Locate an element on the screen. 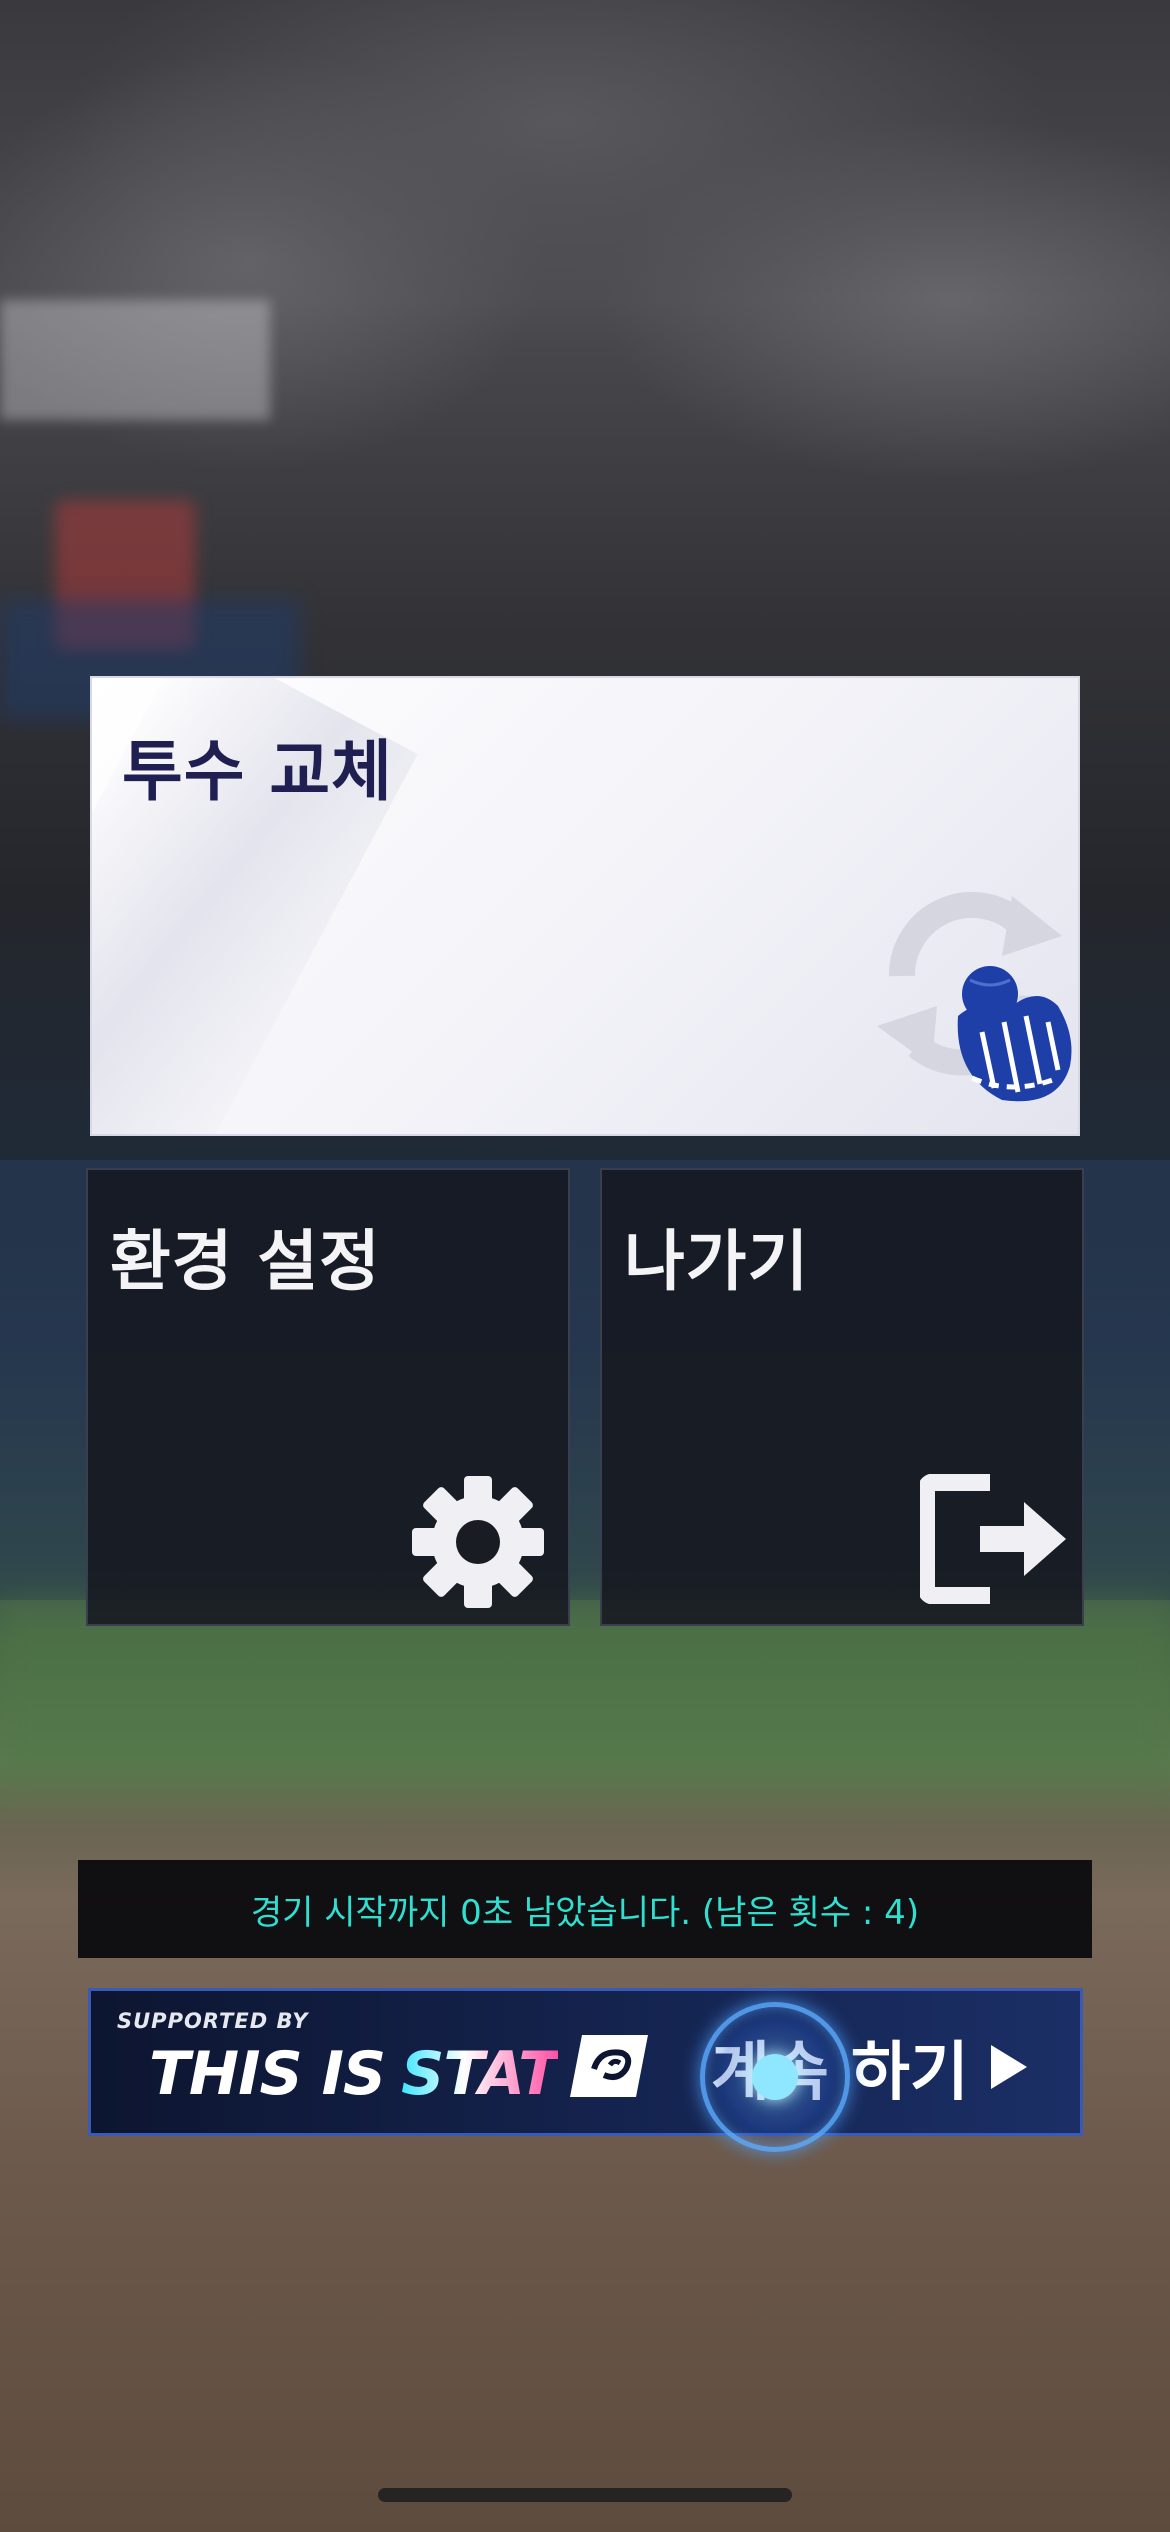 Image resolution: width=1170 pixels, height=2532 pixels. exit-button: 나가기 is located at coordinates (842, 1397).